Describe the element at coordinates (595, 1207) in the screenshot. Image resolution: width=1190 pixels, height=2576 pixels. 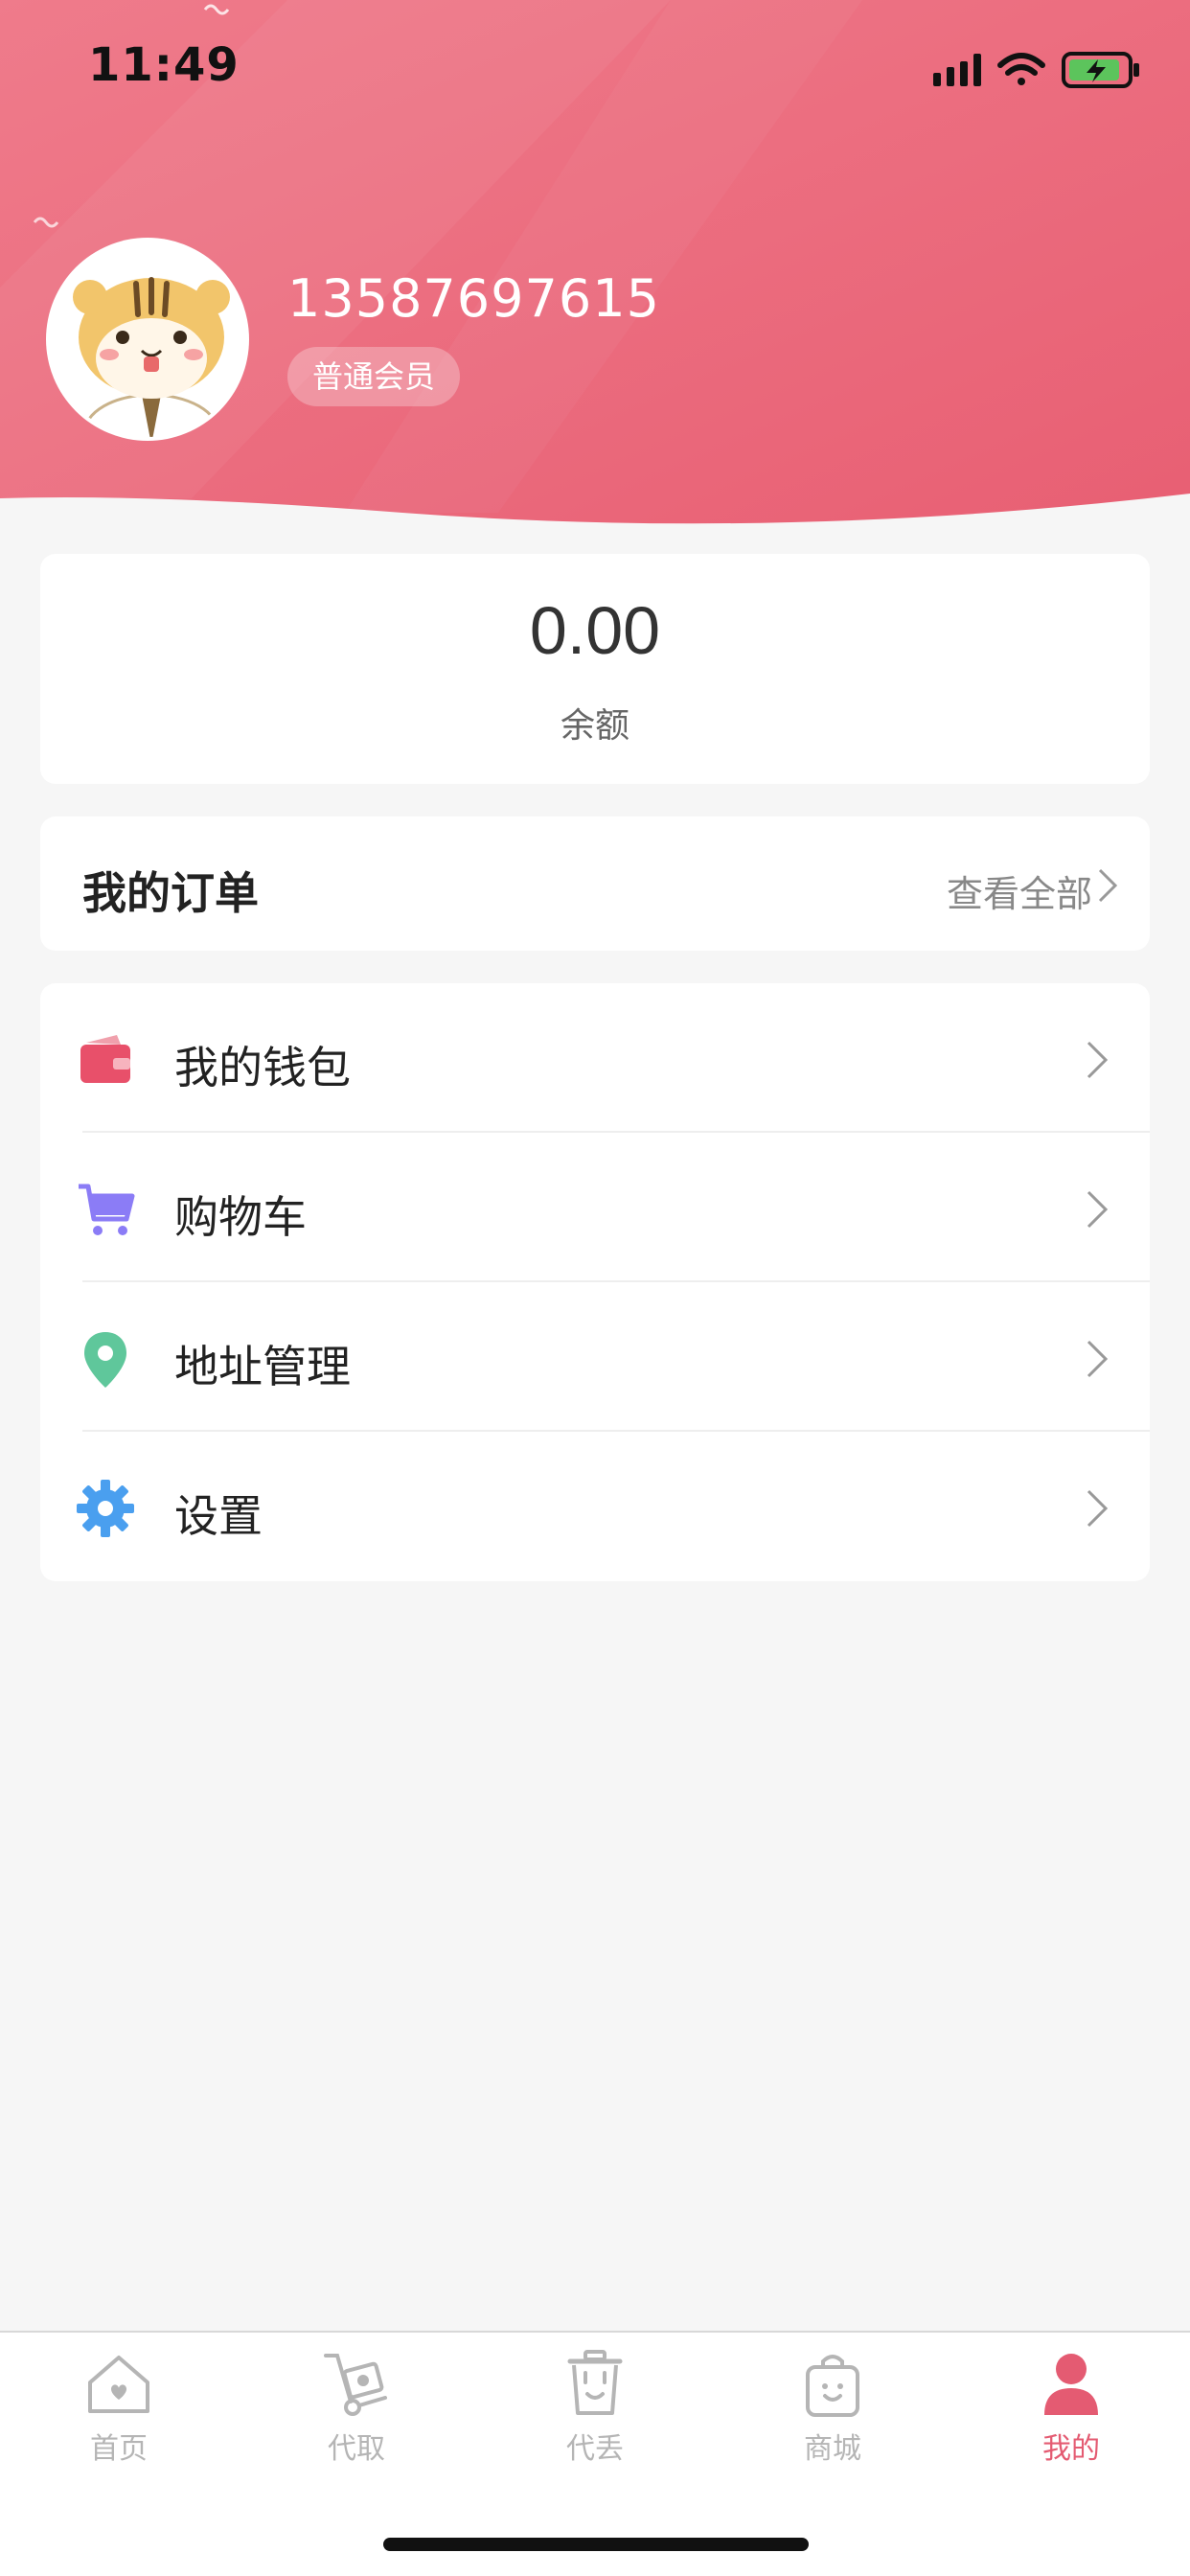
I see `menu-item-cart: 购物车` at that location.